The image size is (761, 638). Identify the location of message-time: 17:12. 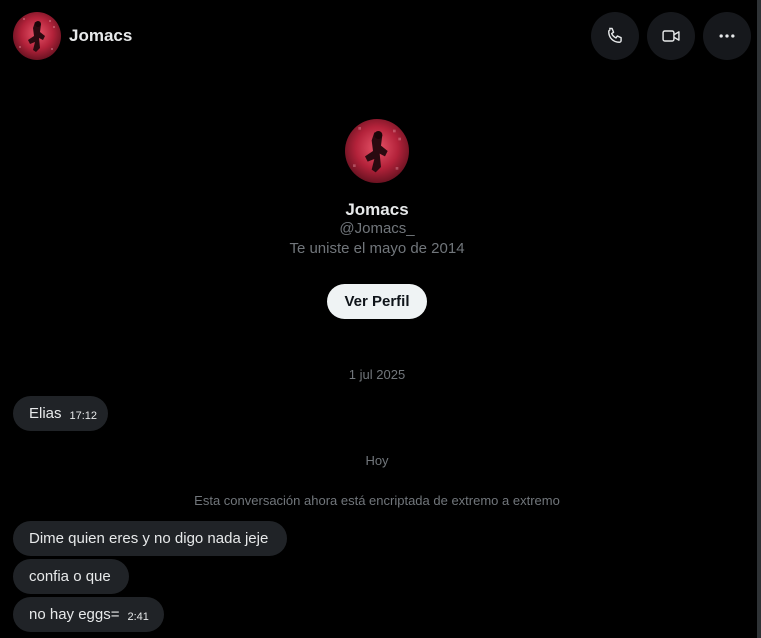
(83, 416).